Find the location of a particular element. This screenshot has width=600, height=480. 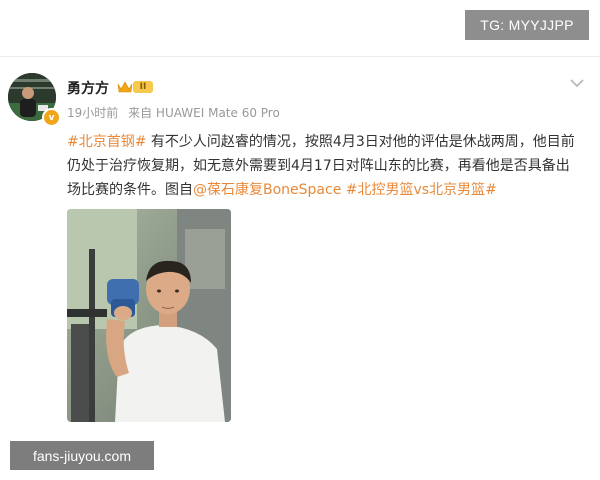

post-image is located at coordinates (149, 315).